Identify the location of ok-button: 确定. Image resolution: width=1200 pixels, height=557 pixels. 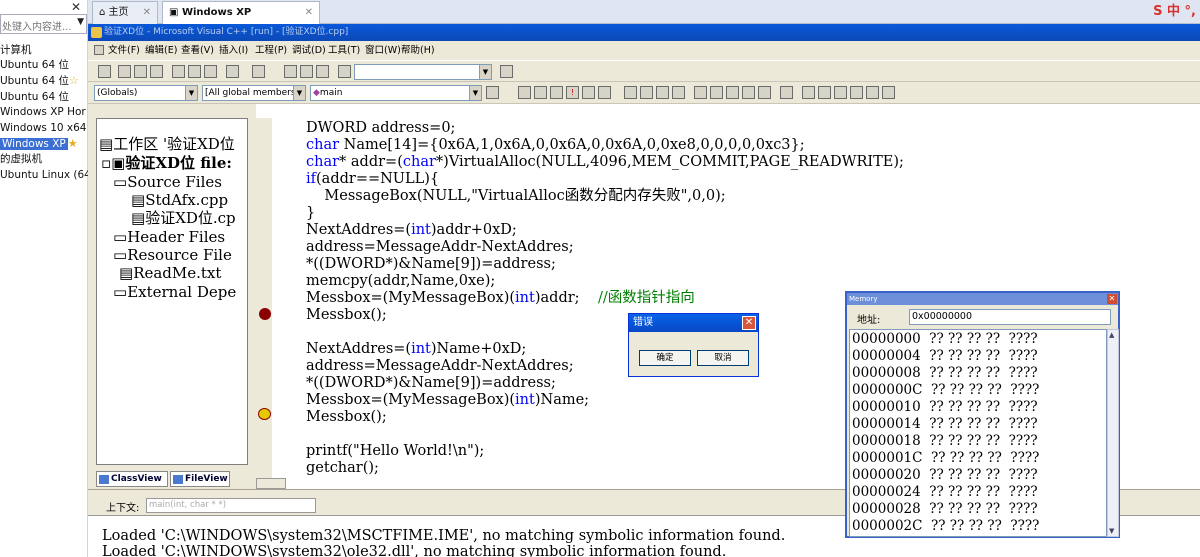
(665, 358).